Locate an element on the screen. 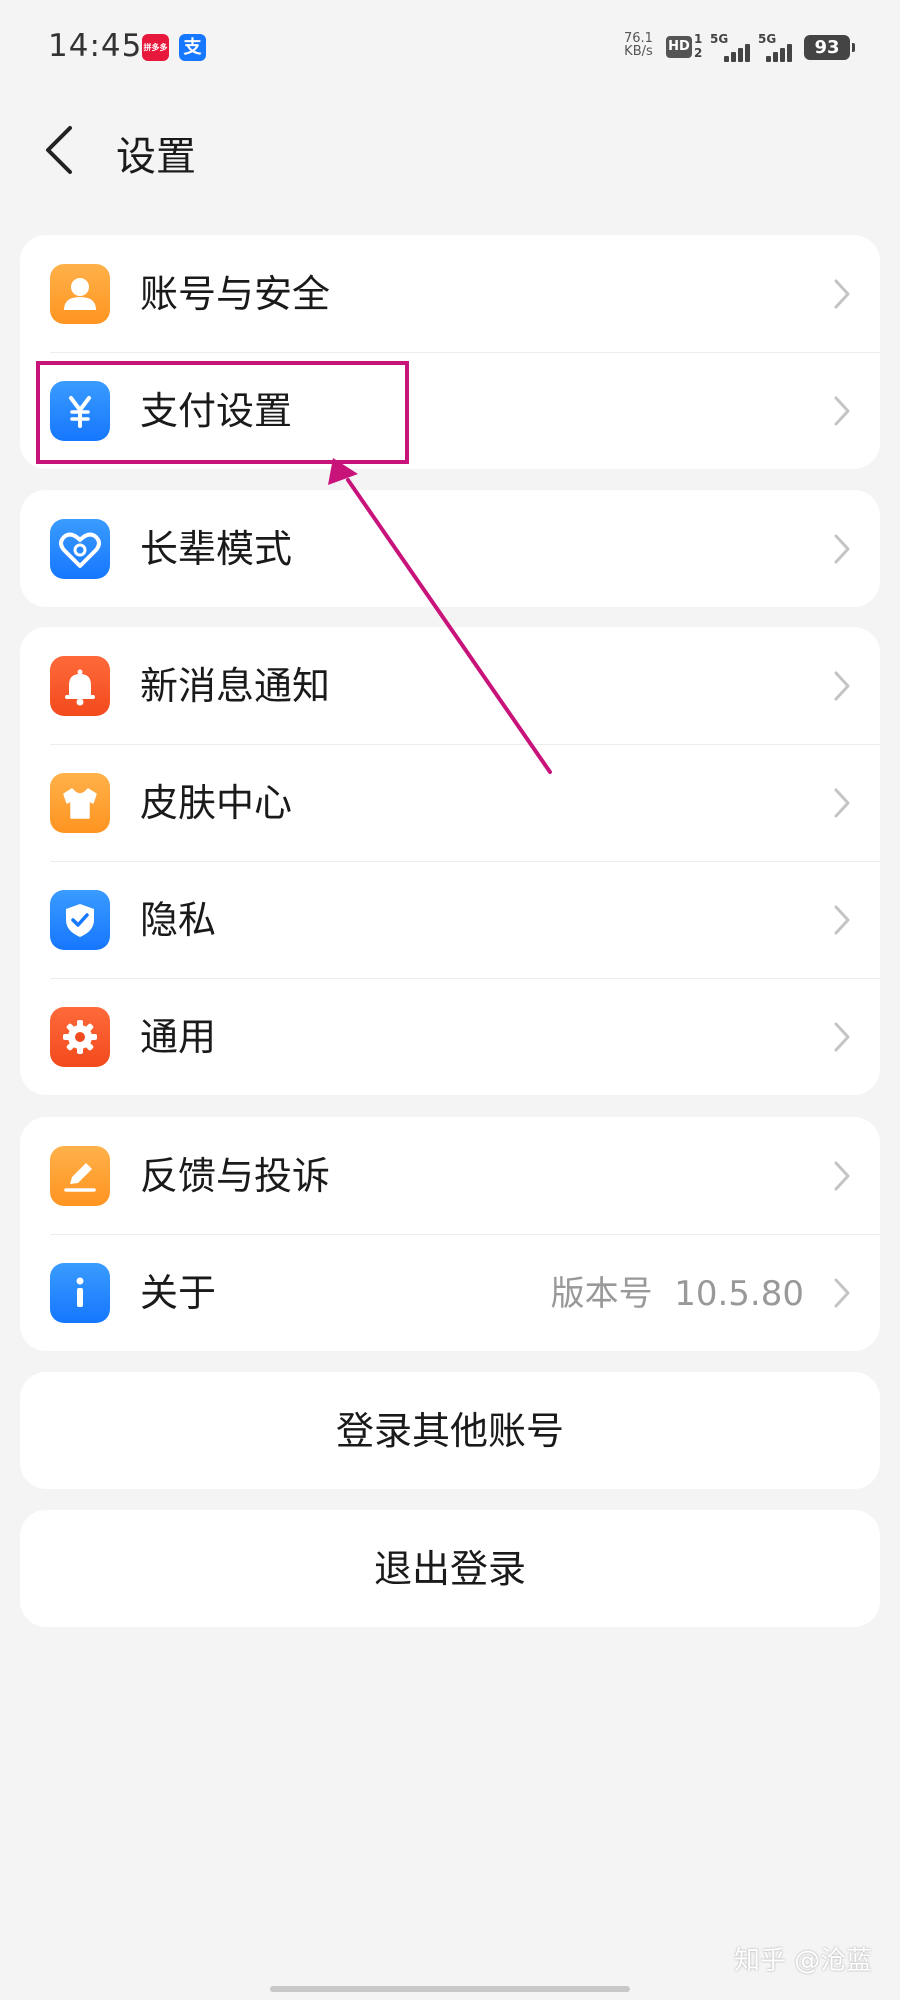 The height and width of the screenshot is (2000, 900). info-icon is located at coordinates (80, 1293).